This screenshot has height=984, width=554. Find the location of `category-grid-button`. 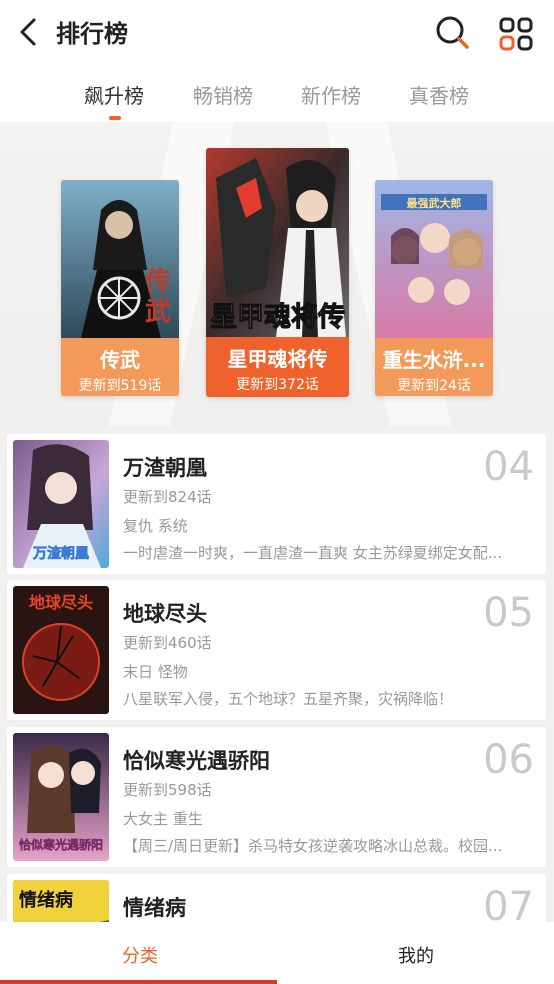

category-grid-button is located at coordinates (516, 34).